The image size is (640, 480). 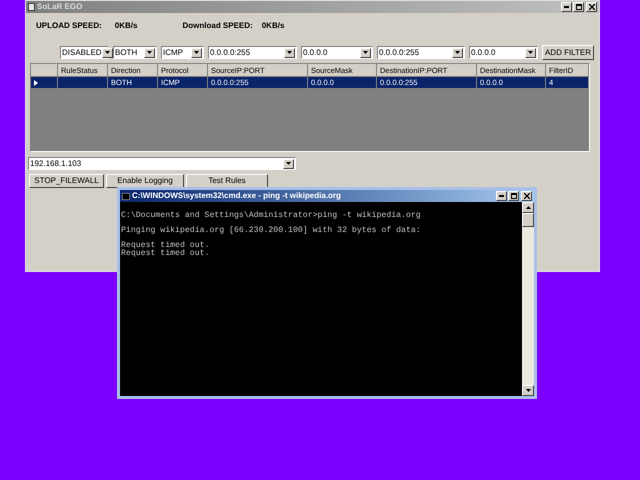 I want to click on upload-value: 0KB/s, so click(x=126, y=26).